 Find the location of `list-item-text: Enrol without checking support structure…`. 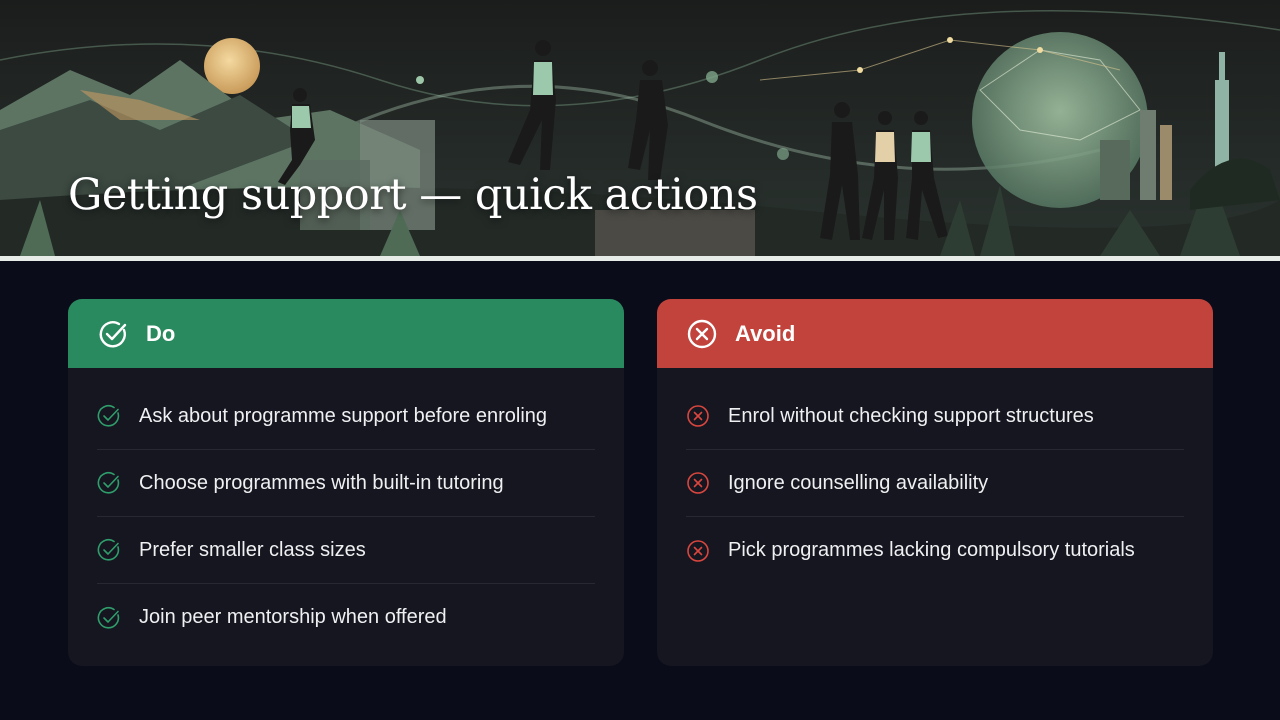

list-item-text: Enrol without checking support structure… is located at coordinates (911, 415).